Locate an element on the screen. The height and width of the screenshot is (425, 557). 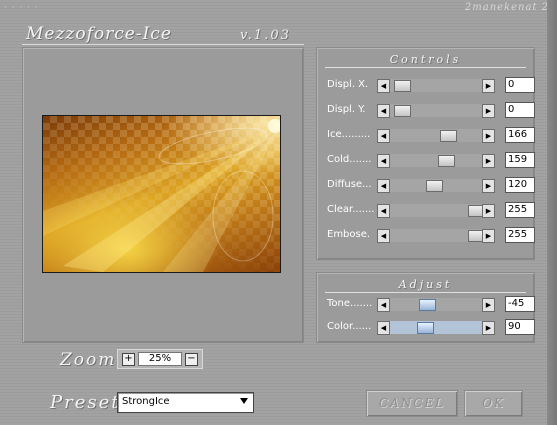
slider-label: Displ. X. is located at coordinates (348, 84).